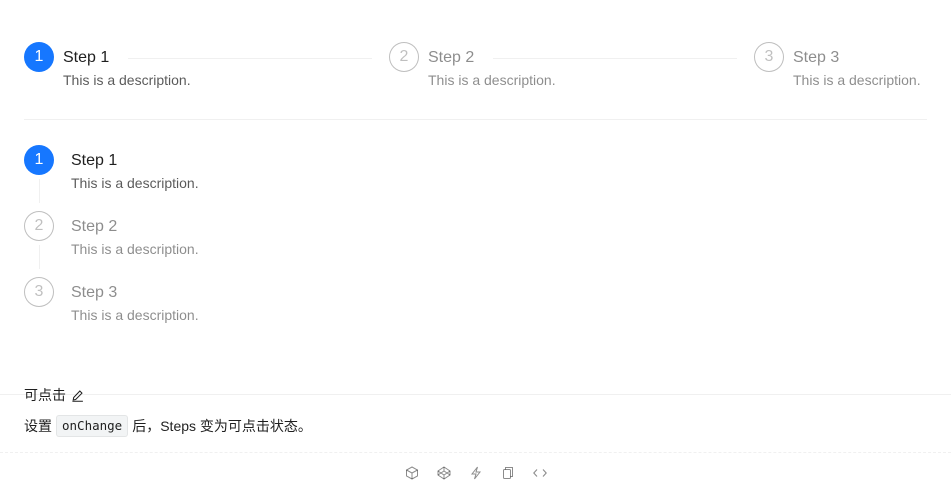 Image resolution: width=951 pixels, height=493 pixels. I want to click on edit-icon, so click(77, 395).